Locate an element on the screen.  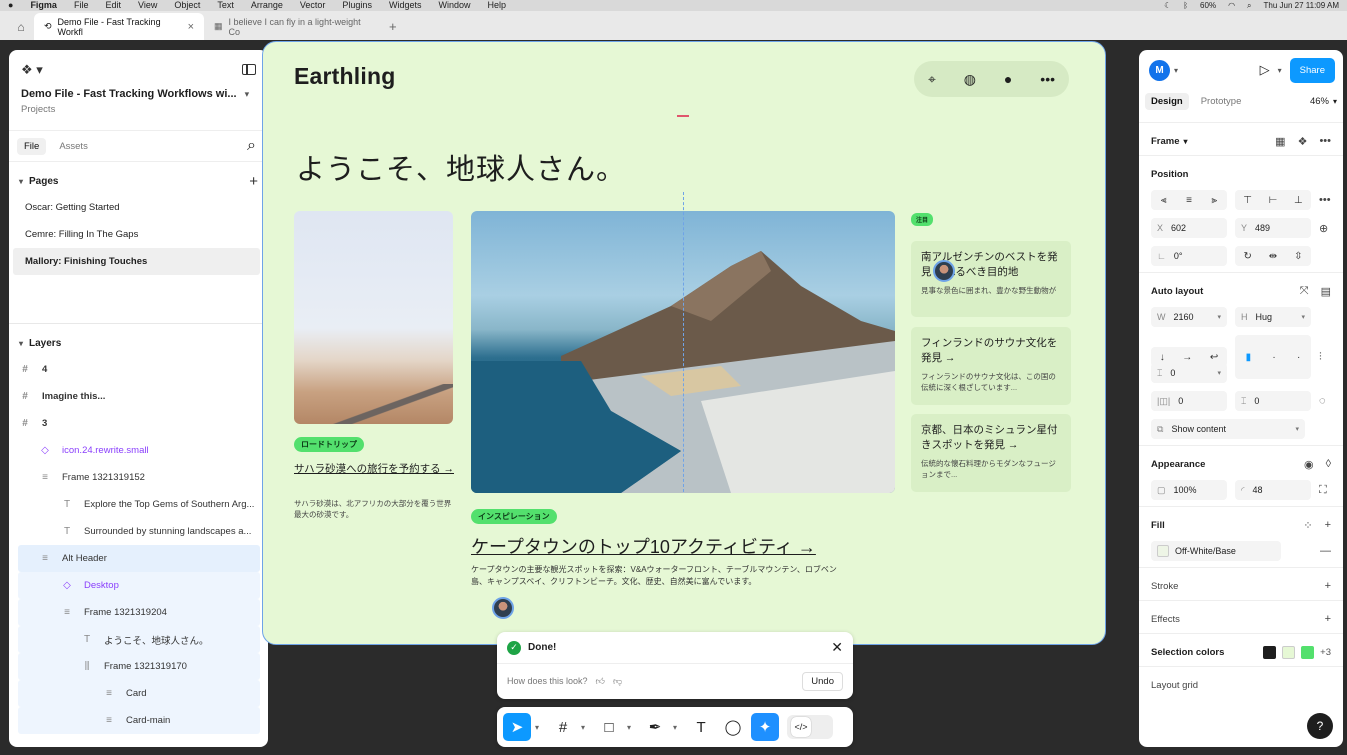
pen-tool-icon: ✒ is located at coordinates (655, 727).